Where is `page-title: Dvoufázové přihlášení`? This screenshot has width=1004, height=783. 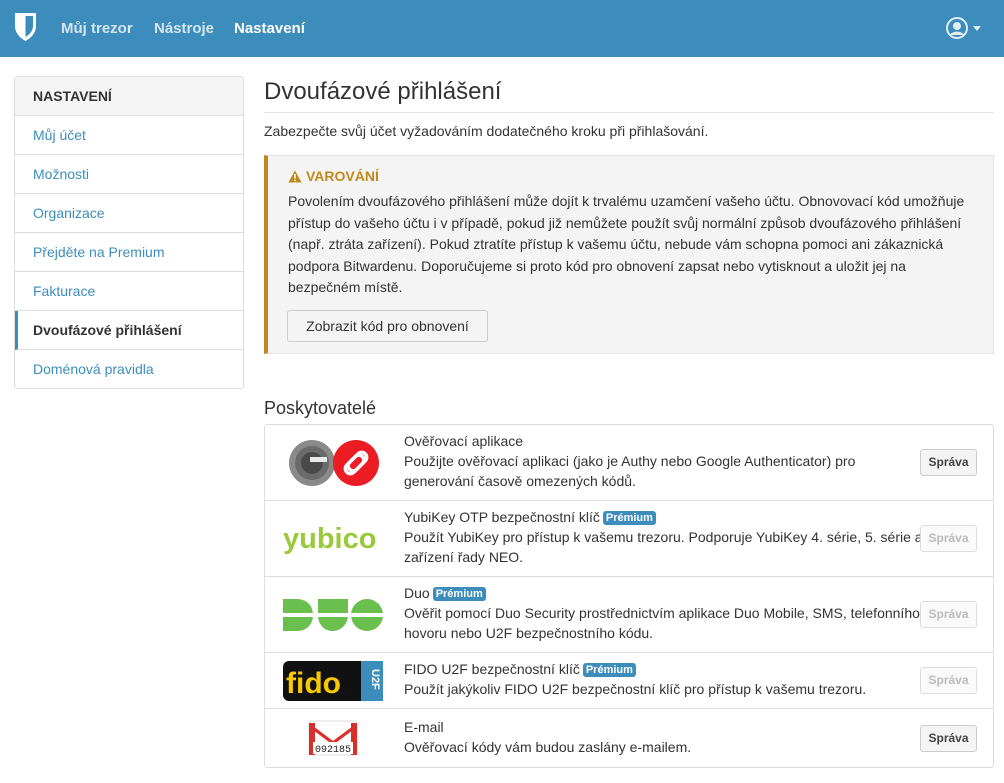 page-title: Dvoufázové přihlášení is located at coordinates (383, 91).